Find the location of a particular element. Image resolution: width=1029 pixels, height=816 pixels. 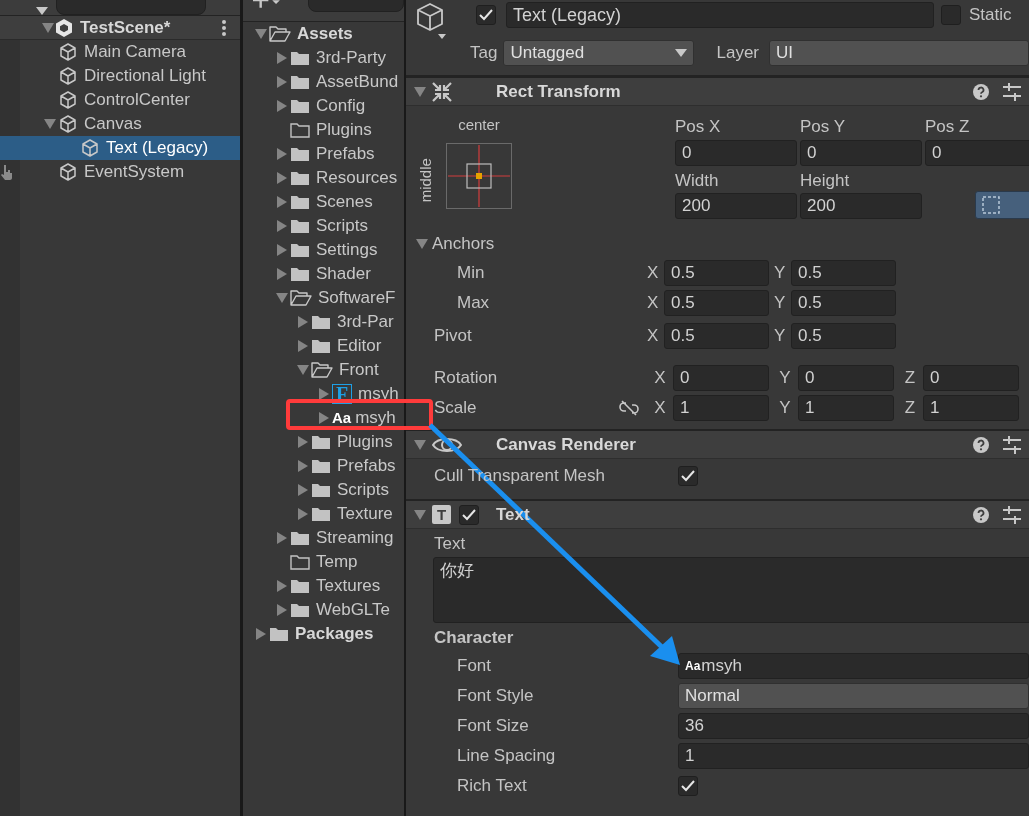

scene-header: TestScene* is located at coordinates (120, 28).